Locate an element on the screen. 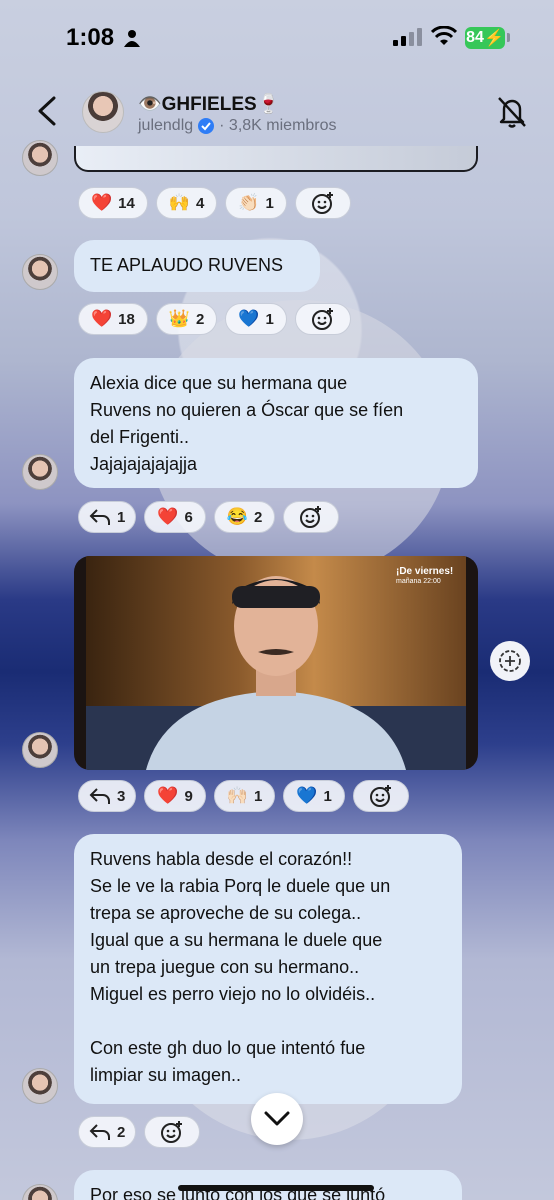 This screenshot has width=554, height=1200. channel-name: 👁️GHFIELES🍷 is located at coordinates (209, 104).